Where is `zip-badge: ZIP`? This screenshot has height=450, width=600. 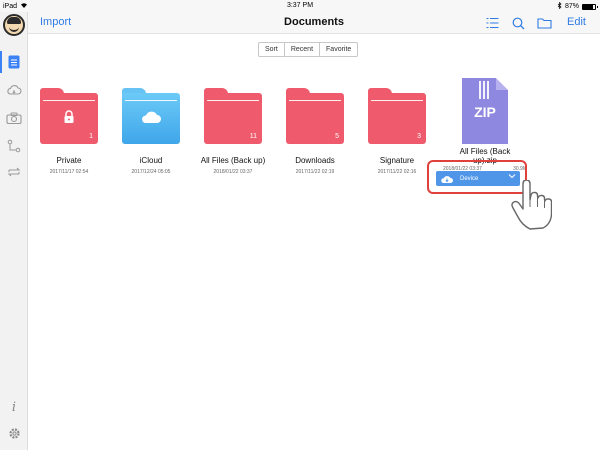 zip-badge: ZIP is located at coordinates (485, 112).